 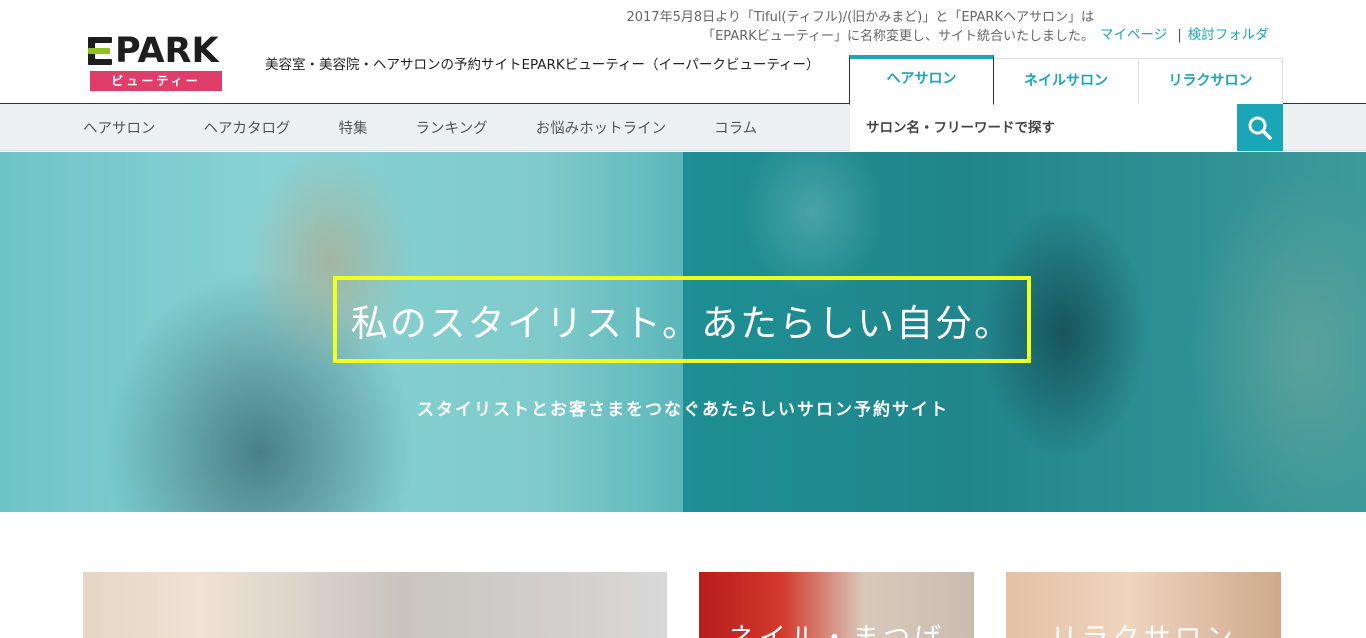 What do you see at coordinates (836, 627) in the screenshot?
I see `card-nail-label: ネイル・まつげ` at bounding box center [836, 627].